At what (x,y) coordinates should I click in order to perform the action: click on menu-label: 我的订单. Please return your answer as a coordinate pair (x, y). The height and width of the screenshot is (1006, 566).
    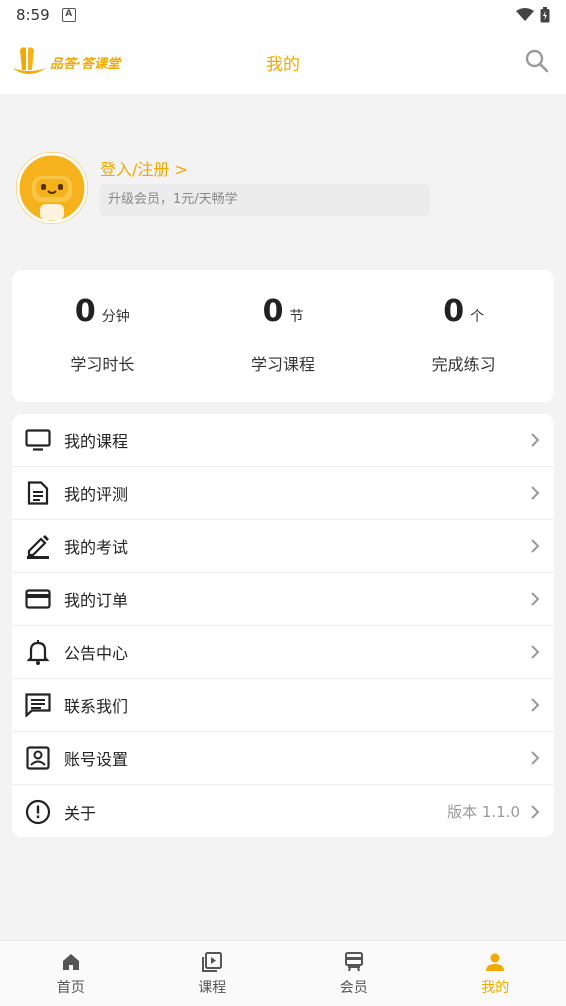
    Looking at the image, I should click on (96, 600).